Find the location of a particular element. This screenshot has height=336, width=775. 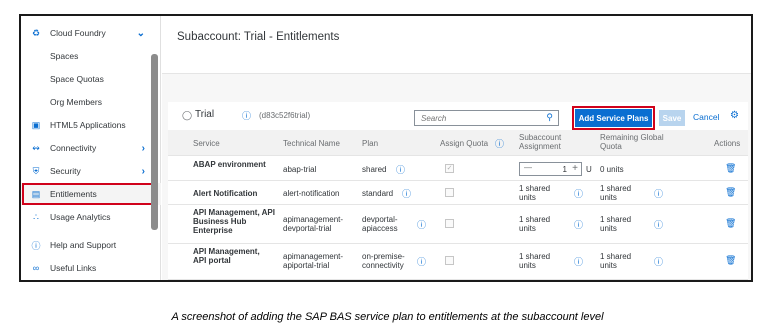

column-header-technical-name: Technical Name is located at coordinates (311, 143).